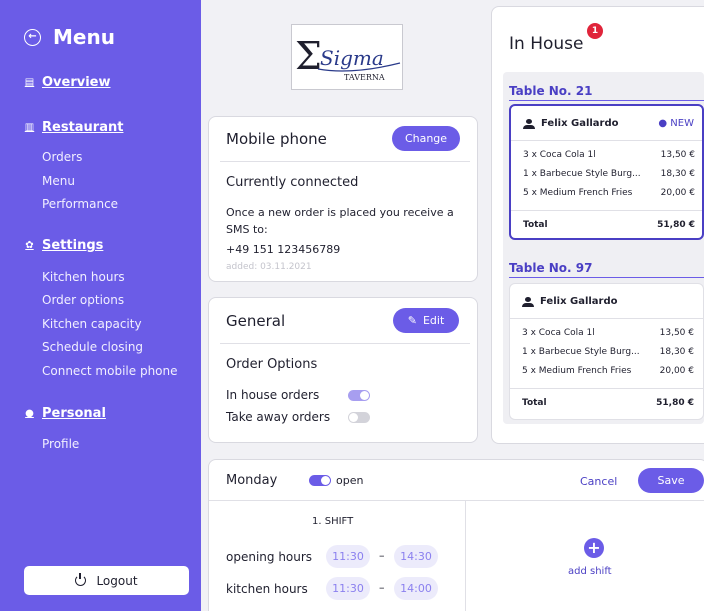 The height and width of the screenshot is (611, 704). I want to click on nav-order-options: Order options, so click(83, 300).